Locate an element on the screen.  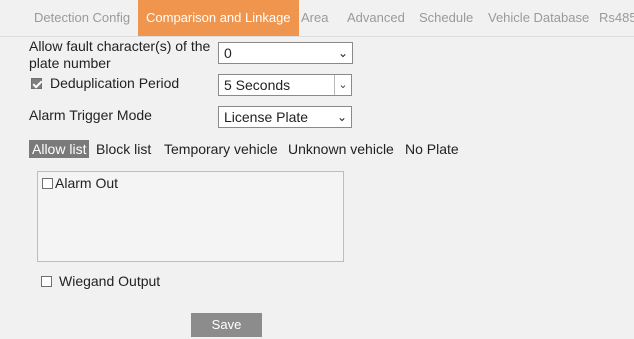
alarm-trigger-select: License Plate ⌄ is located at coordinates (285, 117).